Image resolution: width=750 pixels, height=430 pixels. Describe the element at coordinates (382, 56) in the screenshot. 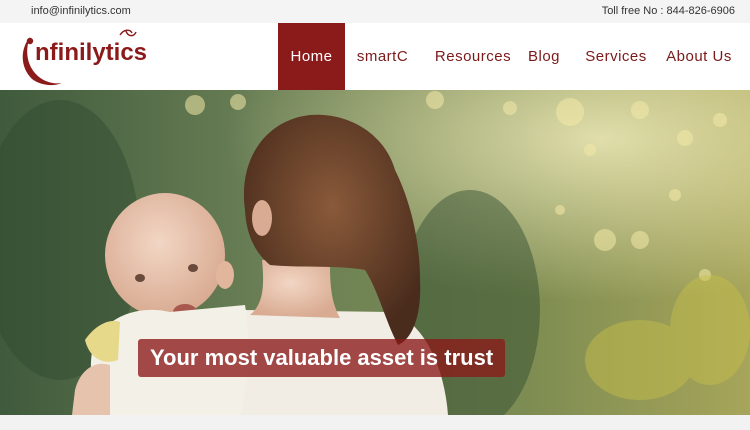

I see `nav-item-smartc: smartC` at that location.